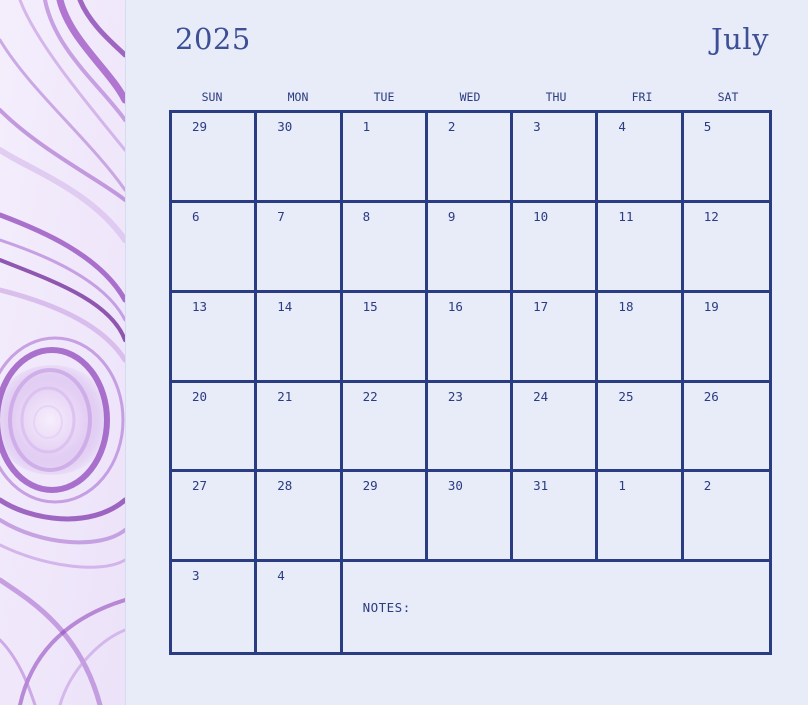  What do you see at coordinates (470, 337) in the screenshot?
I see `day-cell: 16` at bounding box center [470, 337].